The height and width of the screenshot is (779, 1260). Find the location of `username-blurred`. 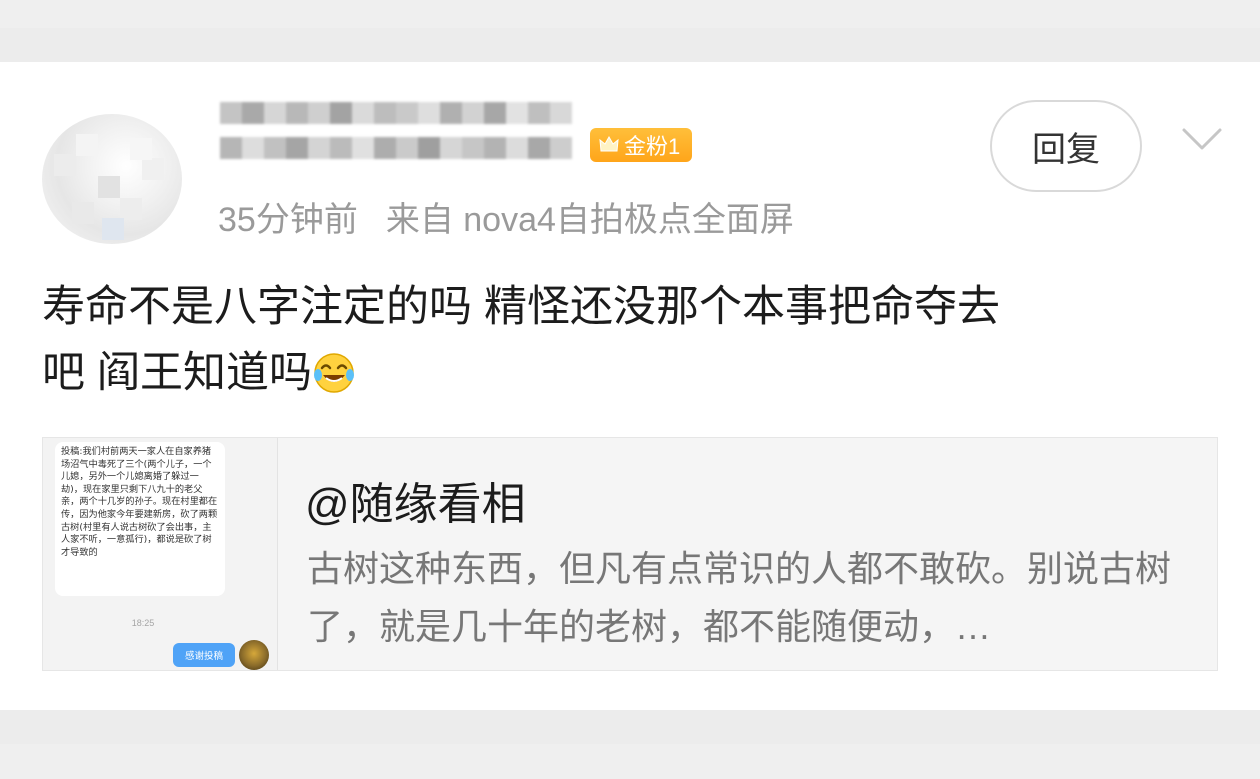

username-blurred is located at coordinates (405, 137).